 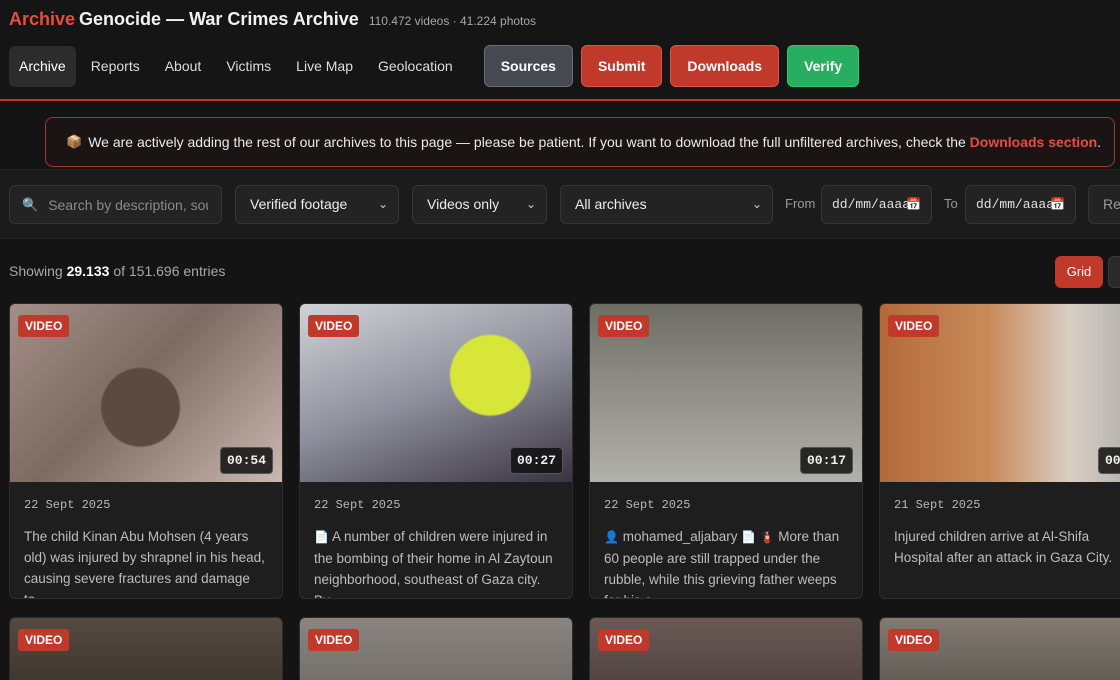 I want to click on video-thumbnail: VIDEO 00:, so click(x=1000, y=393).